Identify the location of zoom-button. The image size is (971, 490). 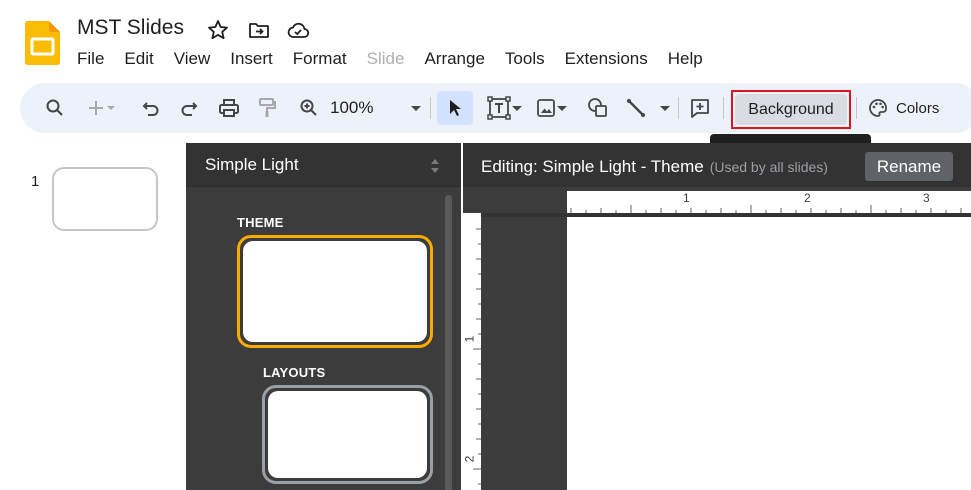
(309, 108).